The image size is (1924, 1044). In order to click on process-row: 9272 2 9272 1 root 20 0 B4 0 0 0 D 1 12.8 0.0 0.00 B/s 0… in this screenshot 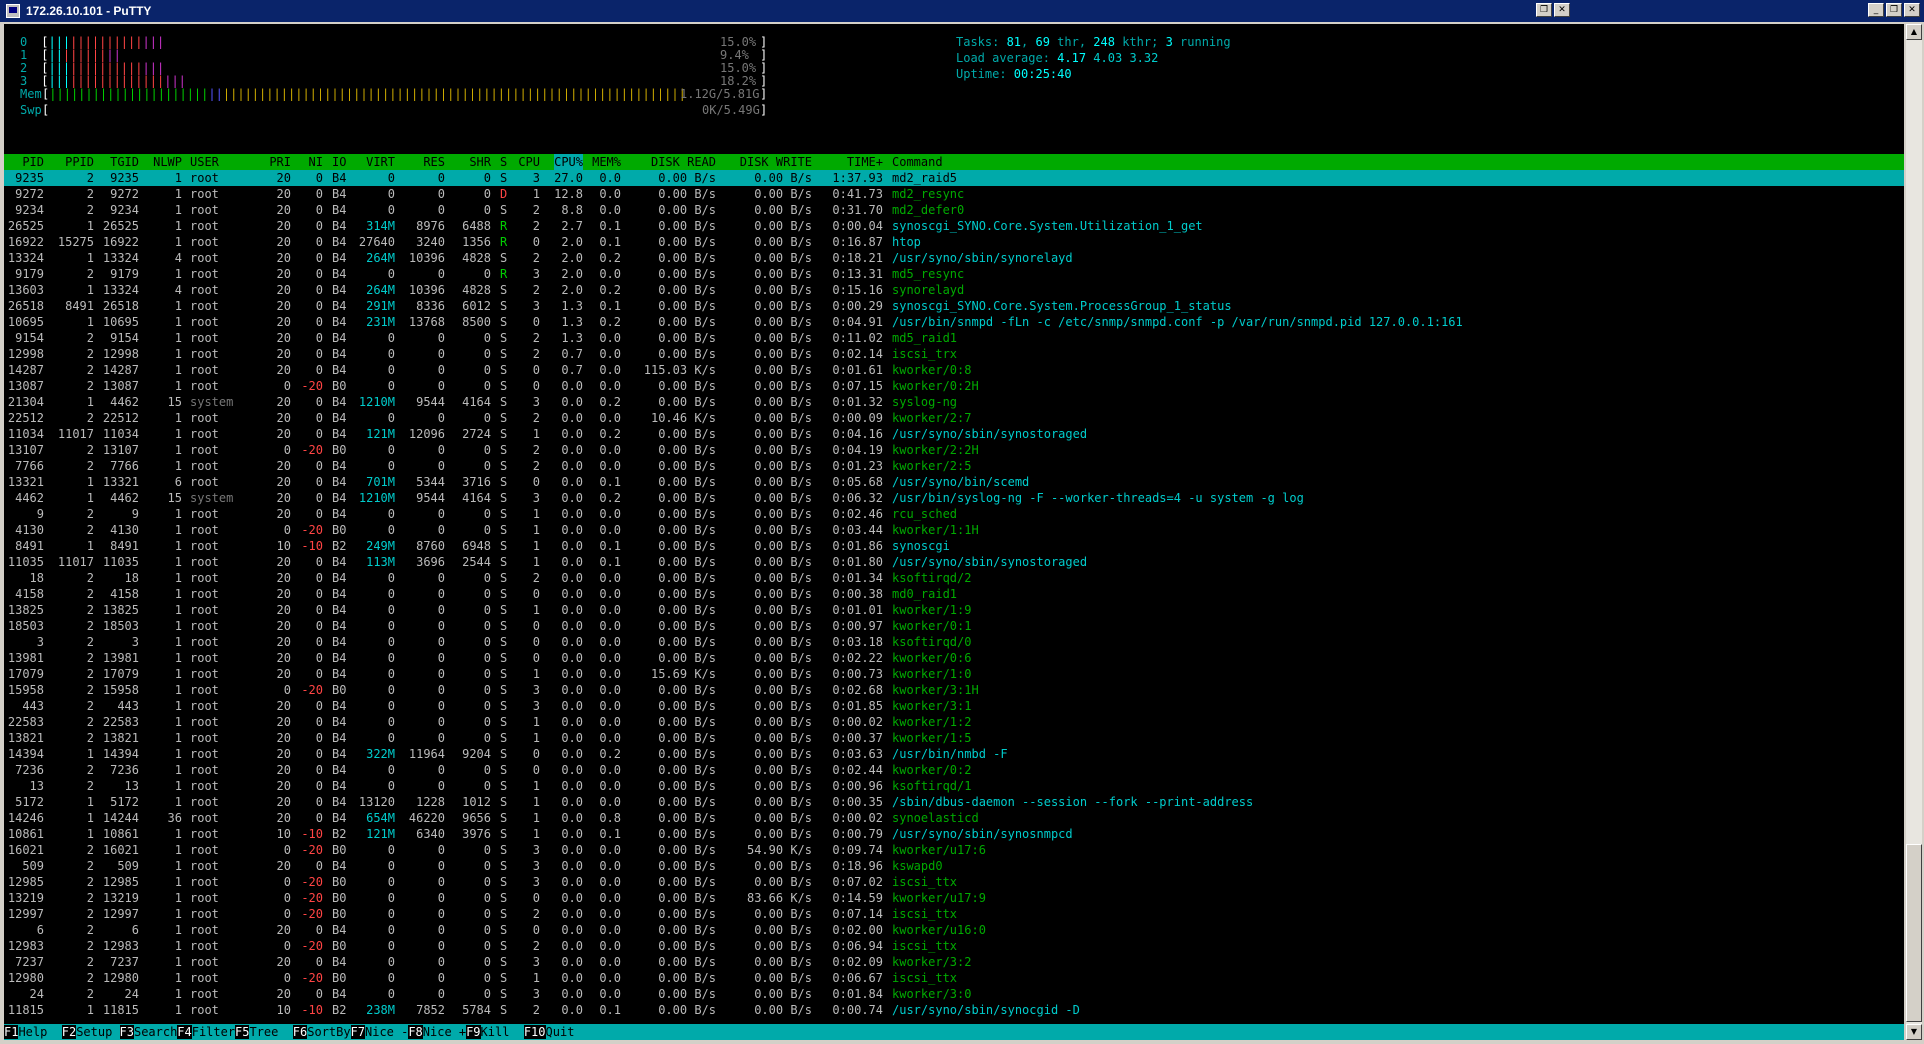, I will do `click(954, 194)`.